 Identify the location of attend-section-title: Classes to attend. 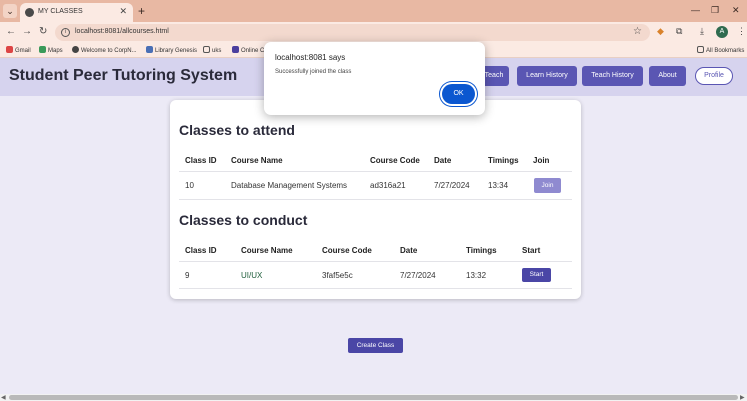
(237, 130).